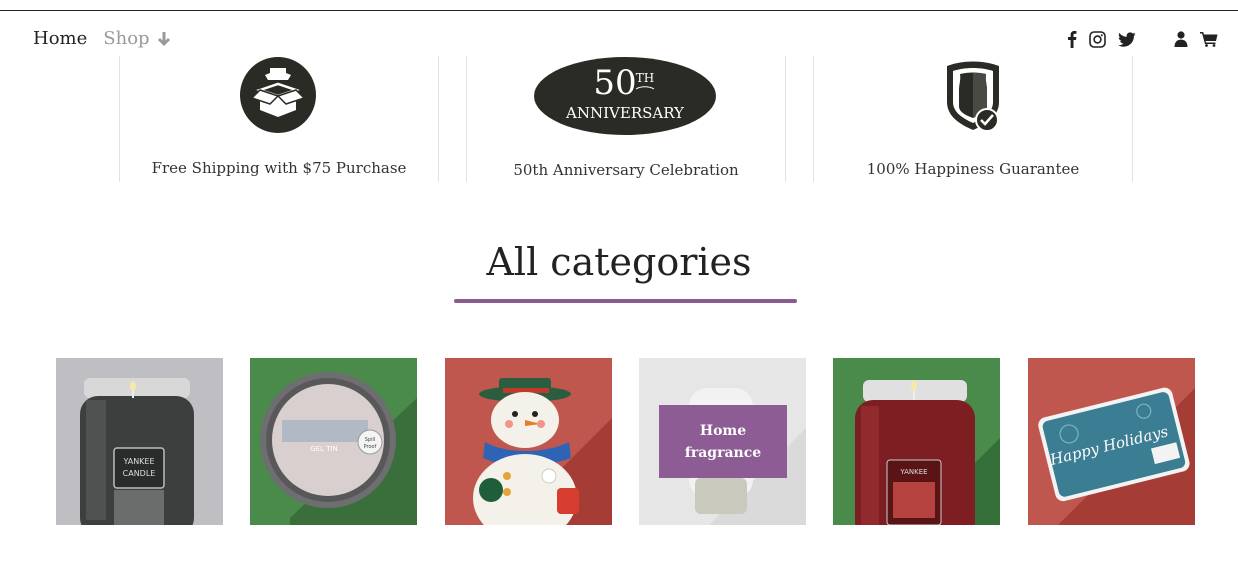 The width and height of the screenshot is (1238, 582). I want to click on main-nav: Home Shop, so click(102, 38).